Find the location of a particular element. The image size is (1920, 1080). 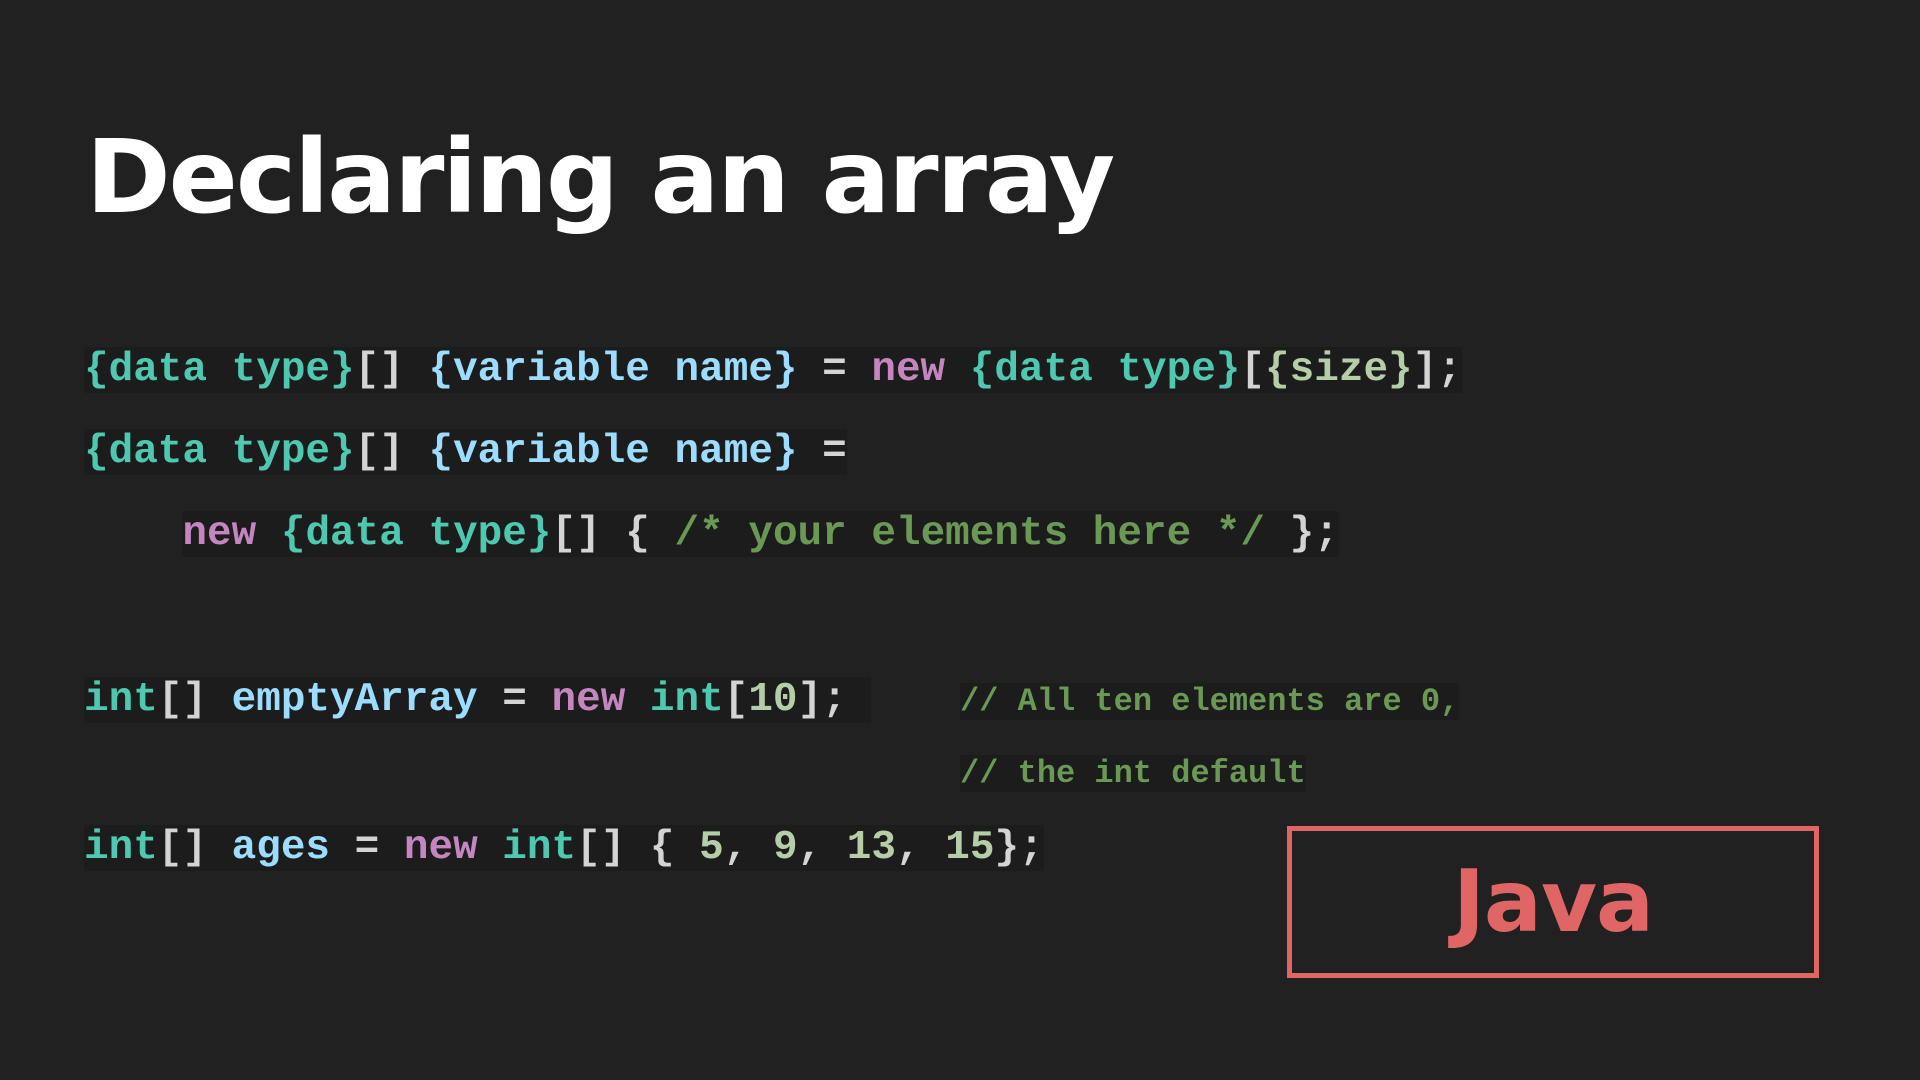

code-line: {data type}[] {variable name} = is located at coordinates (465, 452).